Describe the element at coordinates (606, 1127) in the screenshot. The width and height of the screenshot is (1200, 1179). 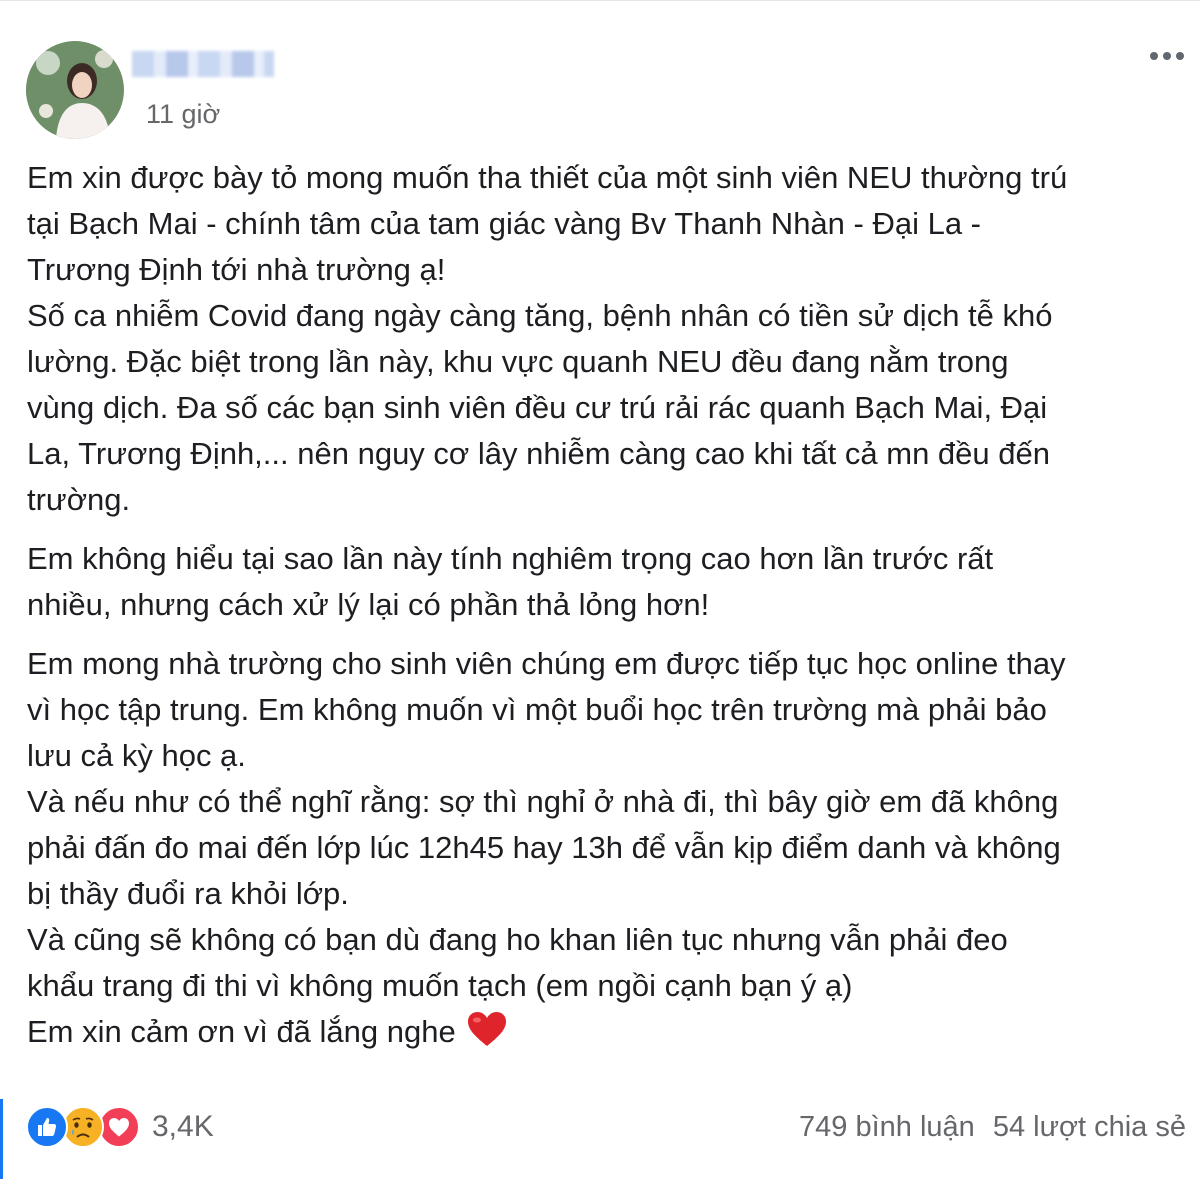
I see `post-footer: 3,4K 749 bình luận 54 lượt chia sẻ` at that location.